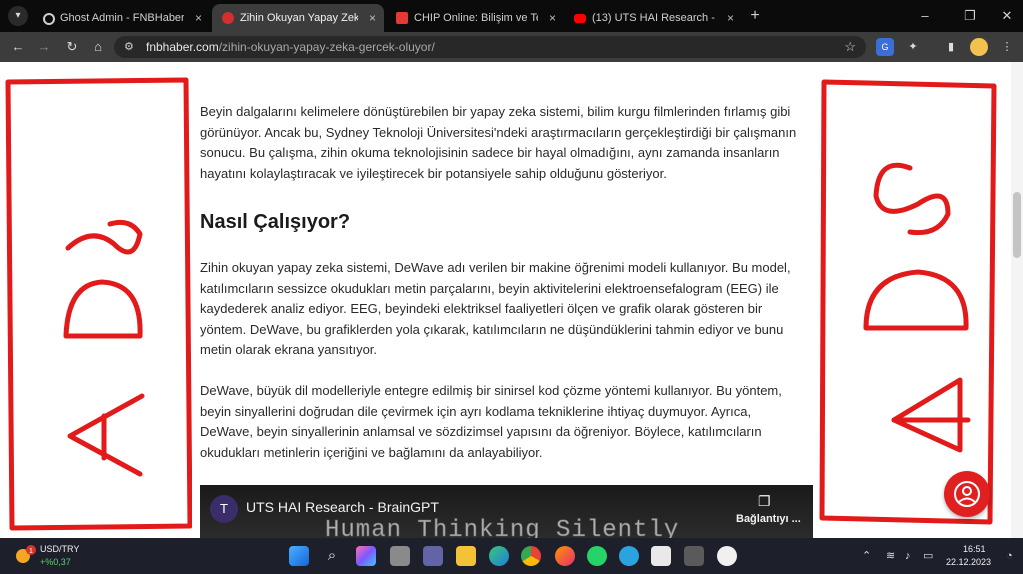 The image size is (1023, 574). I want to click on media-player-icon, so click(727, 556).